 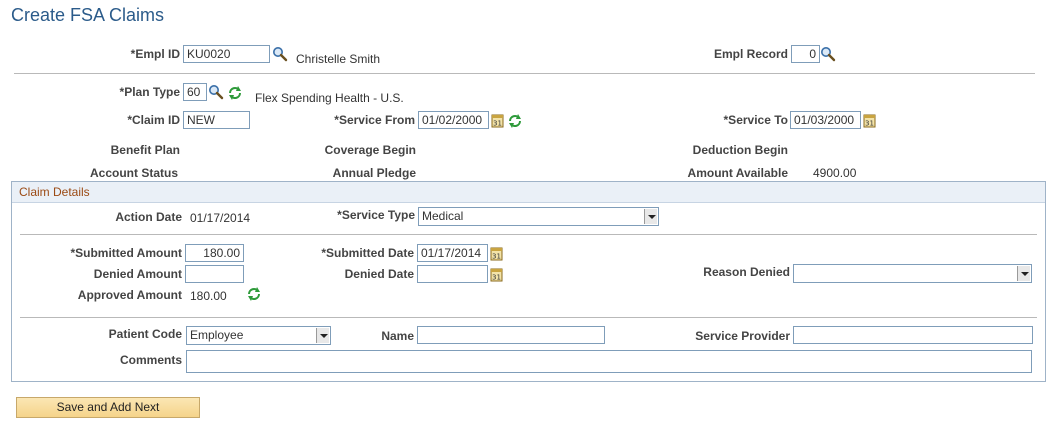 I want to click on service-type-value: Medical, so click(x=443, y=216).